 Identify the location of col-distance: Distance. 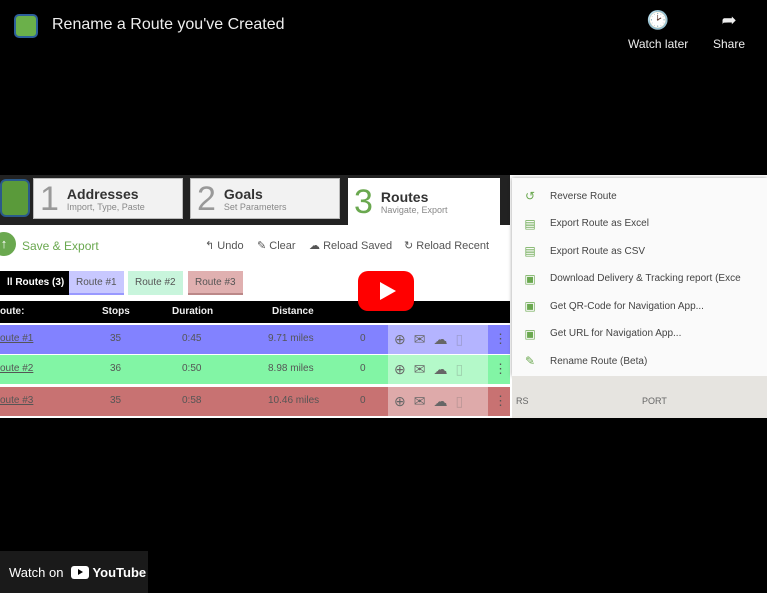
(293, 311).